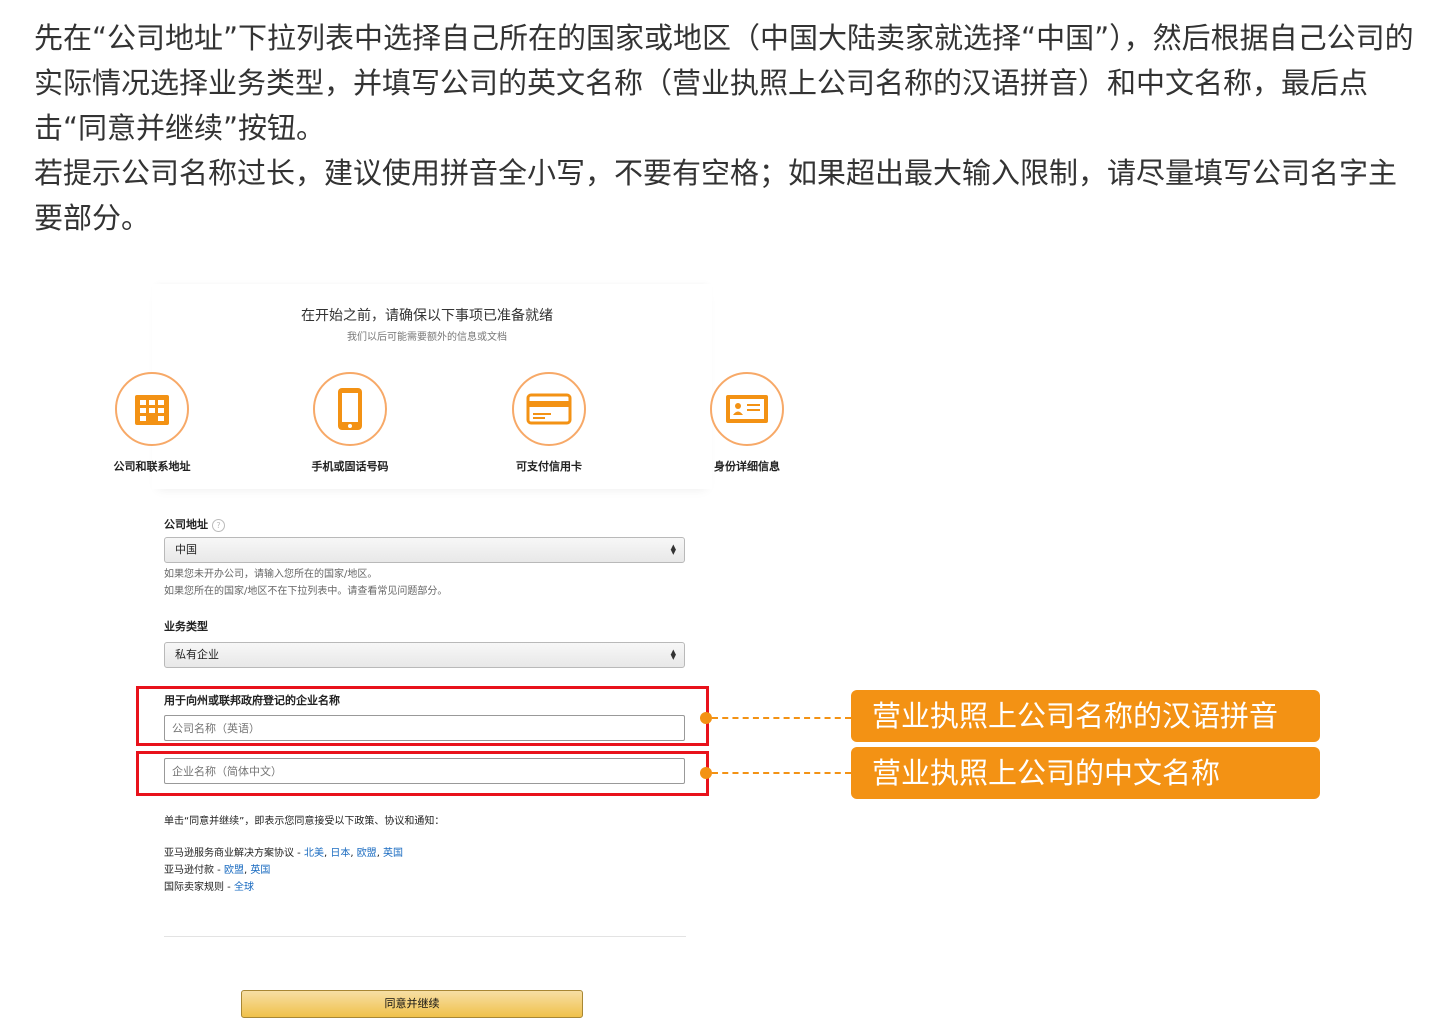 The image size is (1440, 1031). I want to click on address-label: 公司地址?, so click(194, 524).